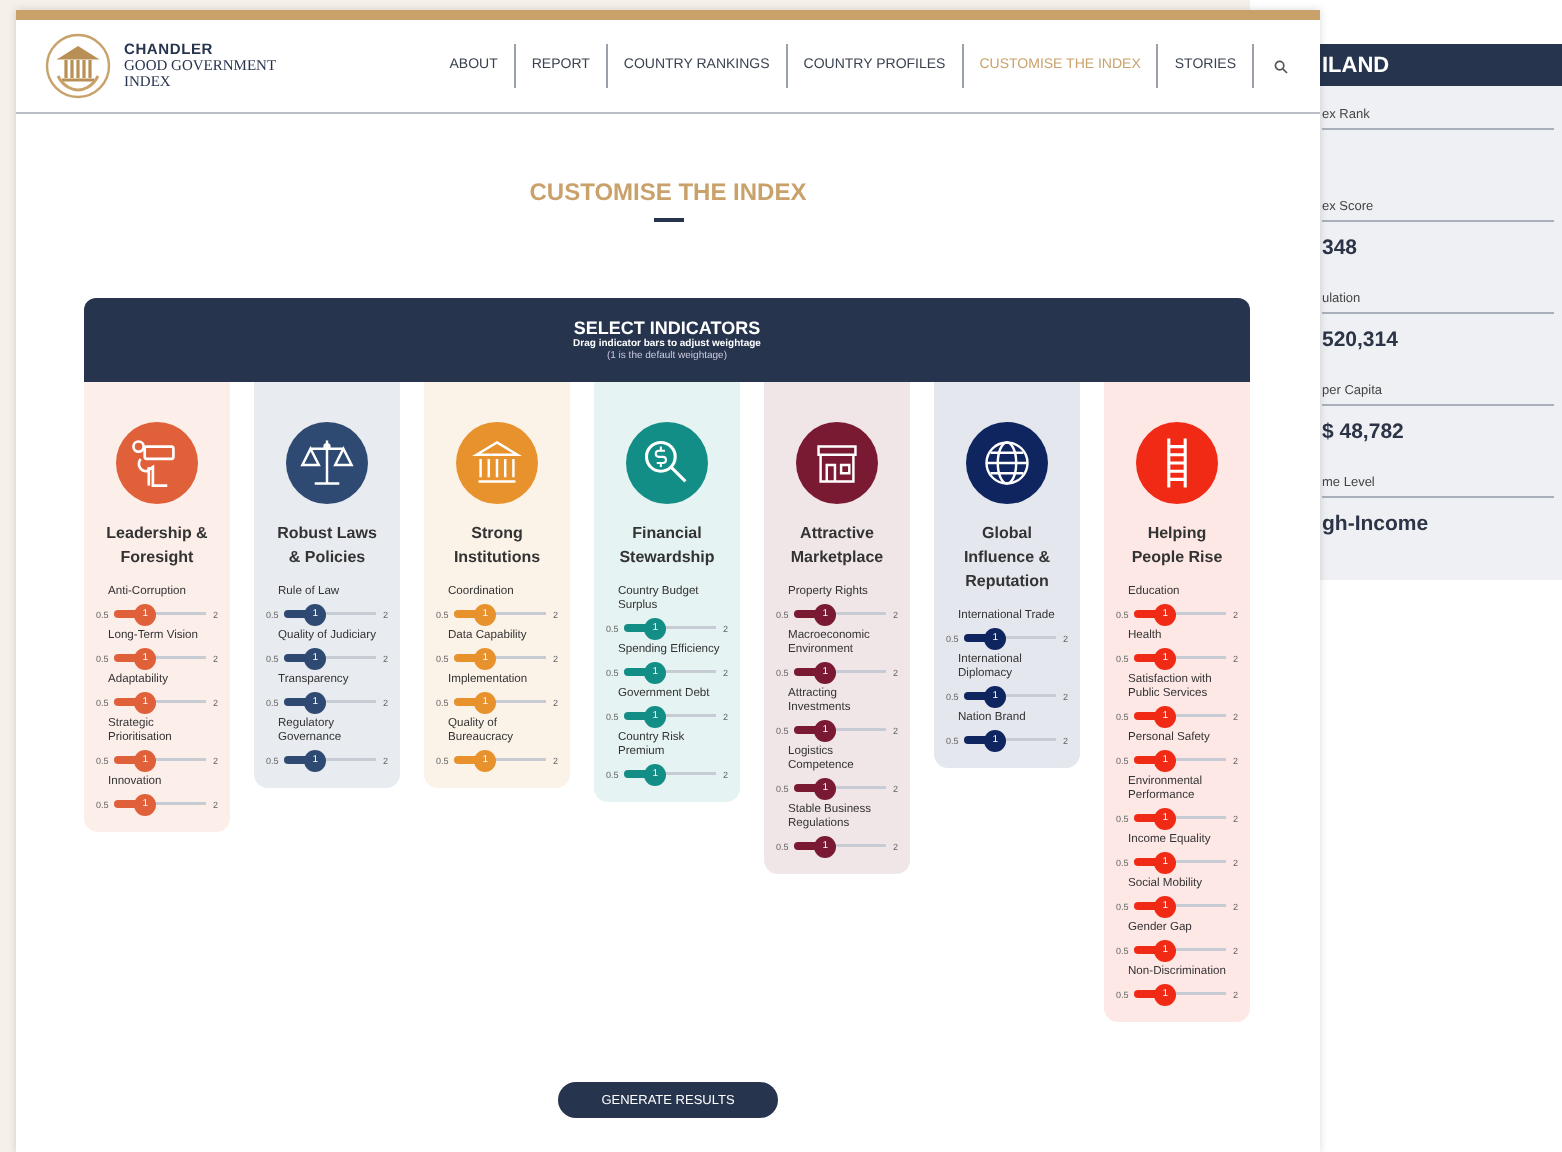 This screenshot has width=1562, height=1152. What do you see at coordinates (667, 546) in the screenshot?
I see `pillar-title: Financial Stewardship` at bounding box center [667, 546].